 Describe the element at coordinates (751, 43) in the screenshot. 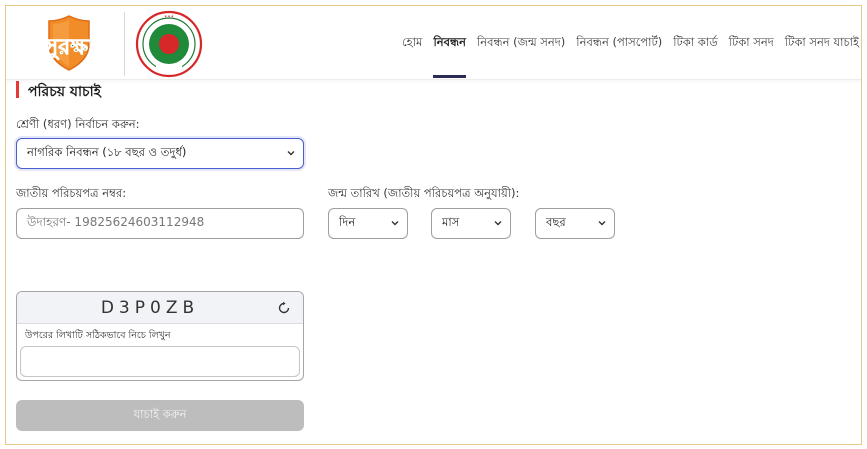

I see `nav-item-vaccine-certificate: টিকা সনদ` at that location.